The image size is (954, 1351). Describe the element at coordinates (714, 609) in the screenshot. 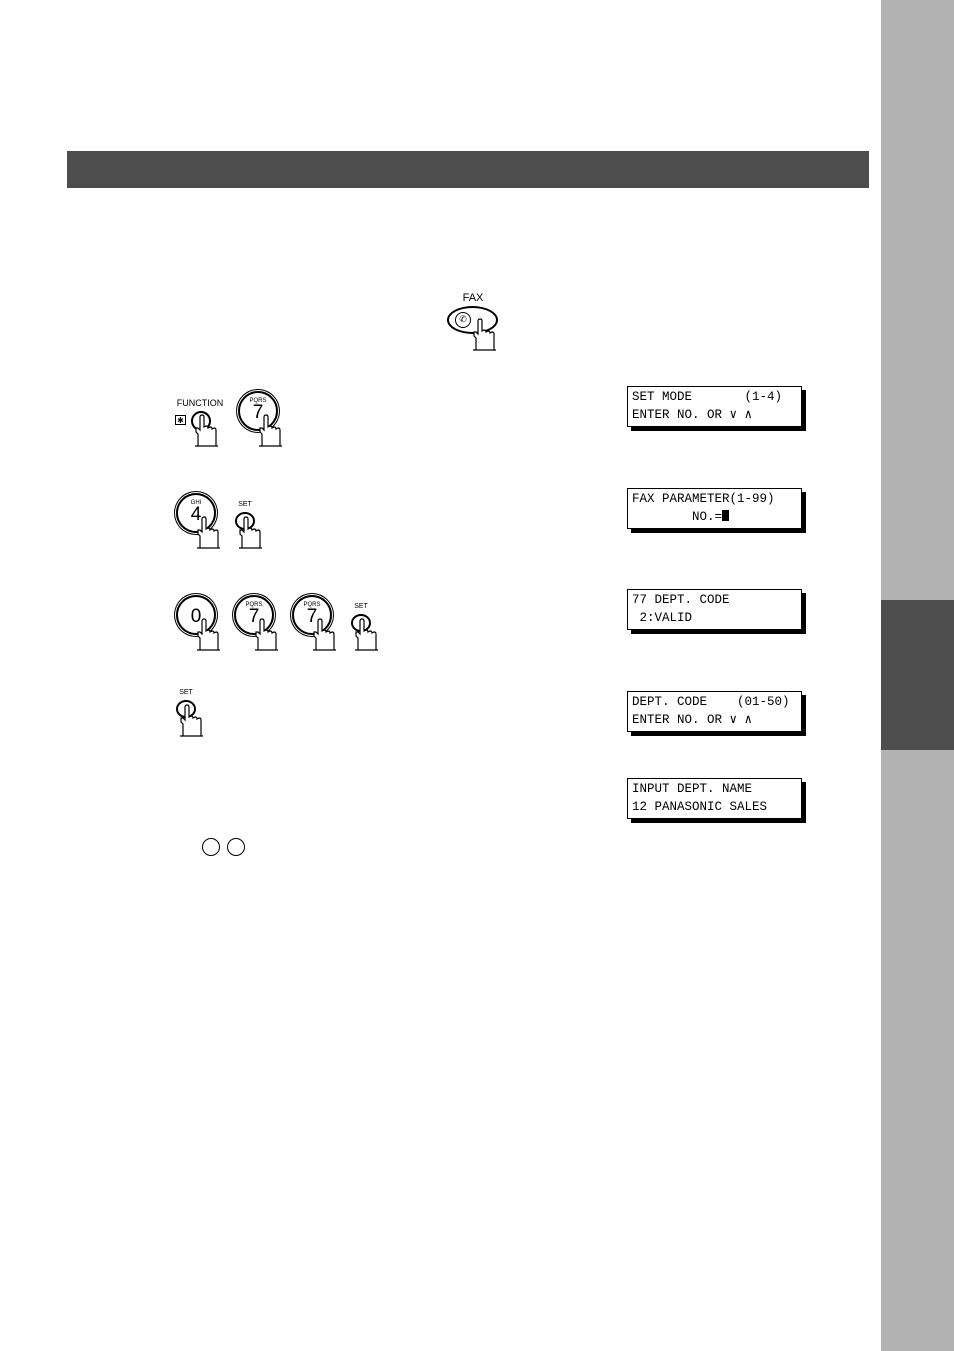

I see `lcd-display: 77 DEPT. CODE 2:VALID` at that location.